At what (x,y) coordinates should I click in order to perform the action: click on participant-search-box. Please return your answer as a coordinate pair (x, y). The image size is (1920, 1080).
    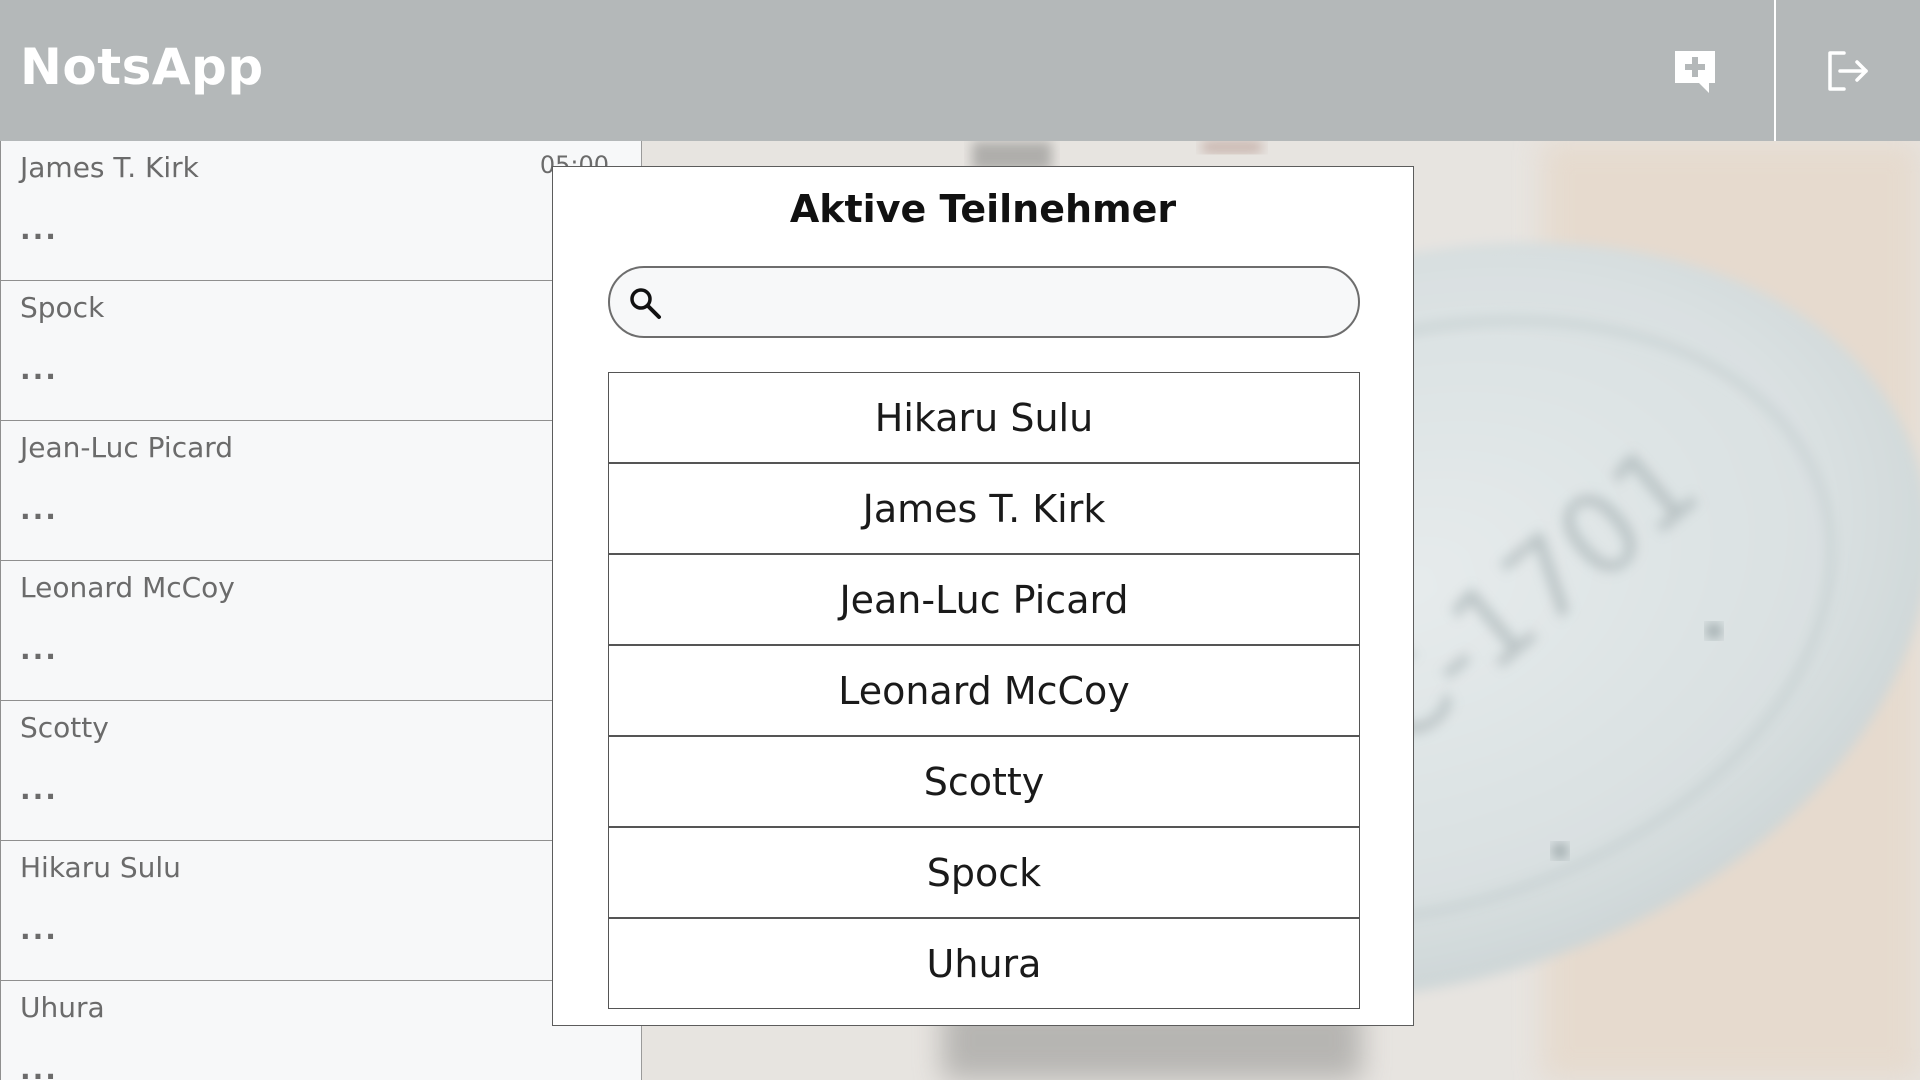
    Looking at the image, I should click on (984, 302).